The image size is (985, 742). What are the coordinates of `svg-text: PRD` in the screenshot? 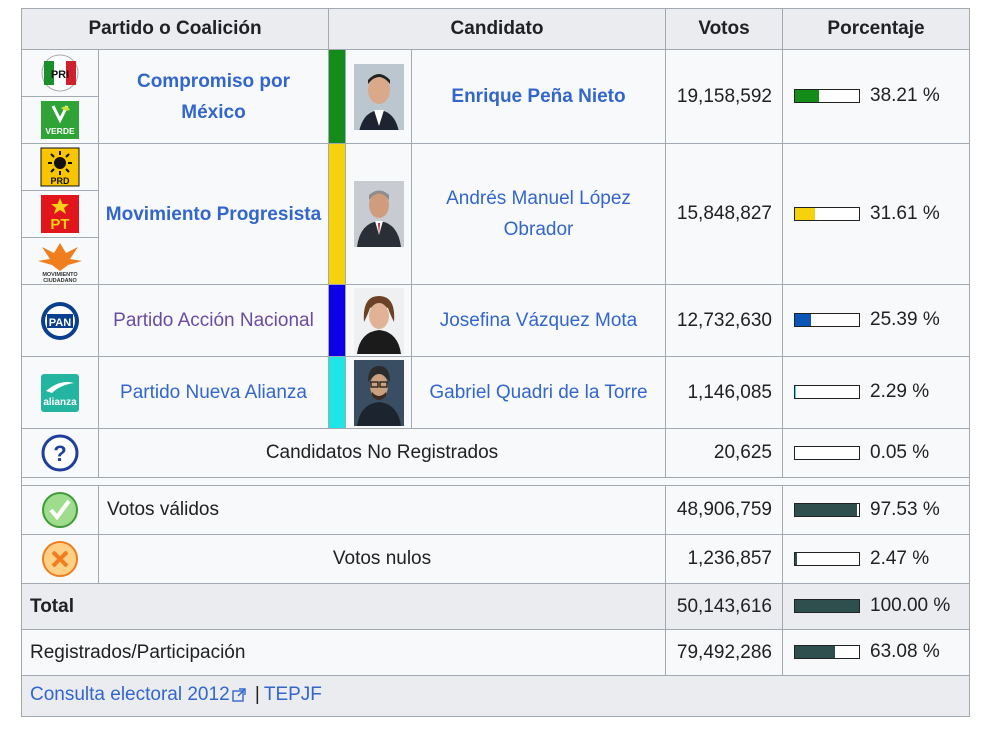 It's located at (60, 181).